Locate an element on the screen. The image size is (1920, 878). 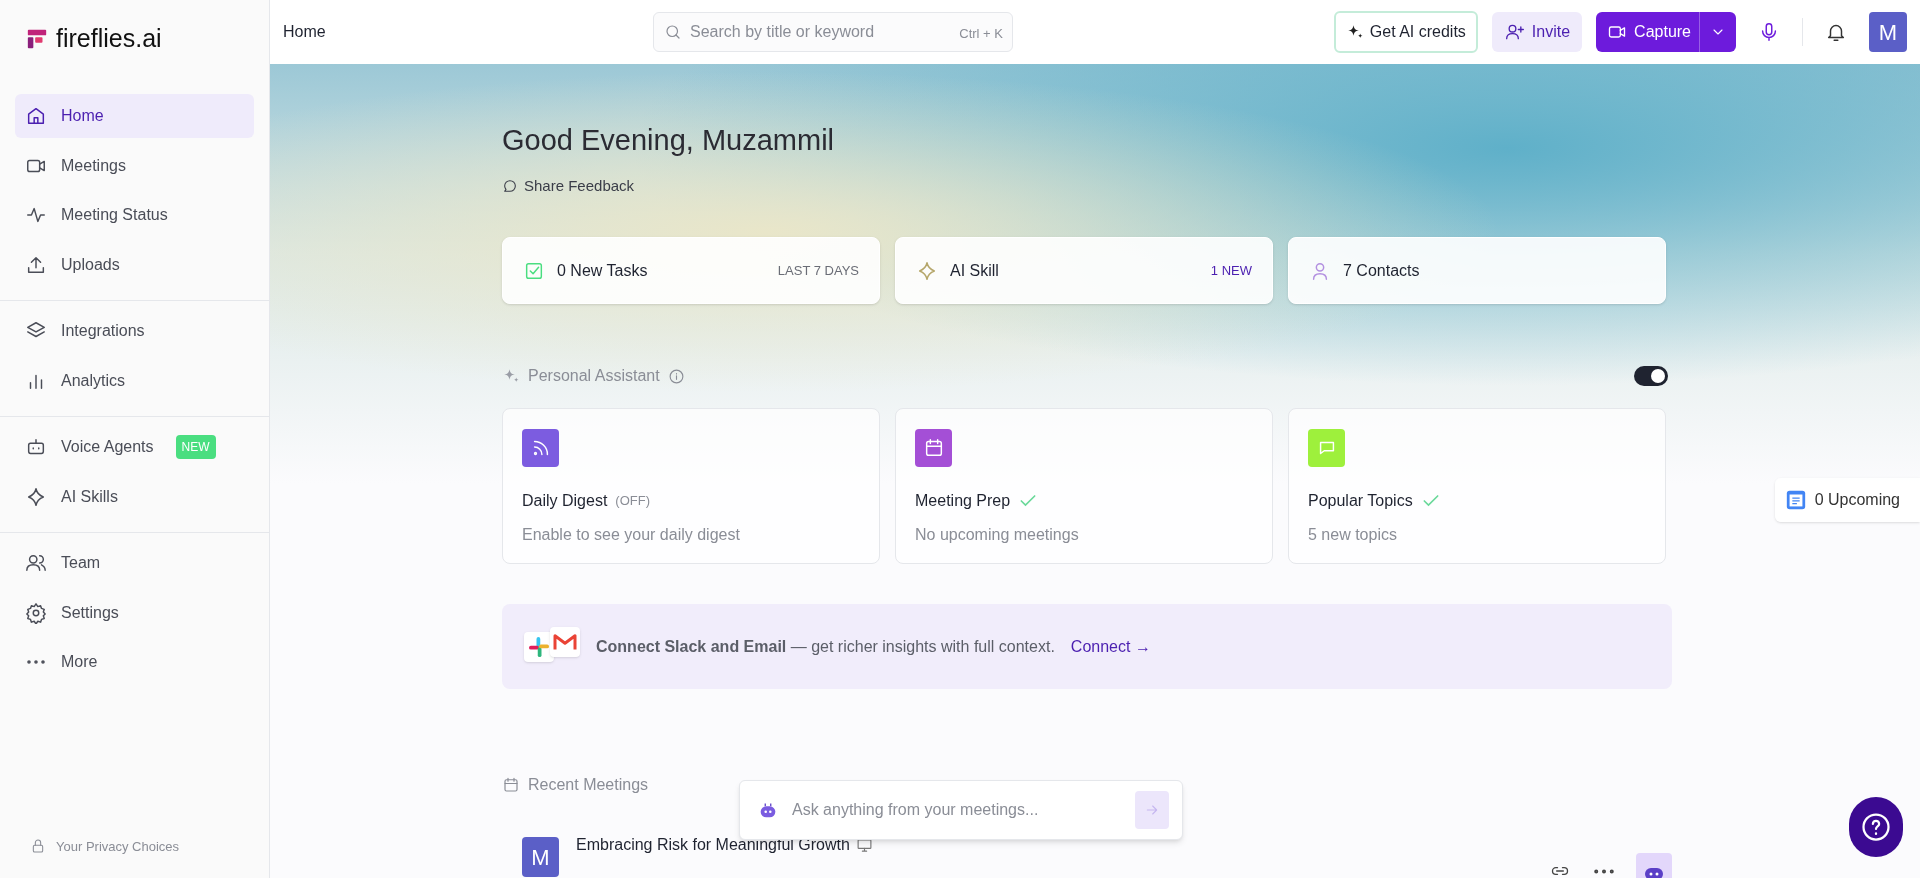
upcoming-button: 0 Upcoming is located at coordinates (1847, 500).